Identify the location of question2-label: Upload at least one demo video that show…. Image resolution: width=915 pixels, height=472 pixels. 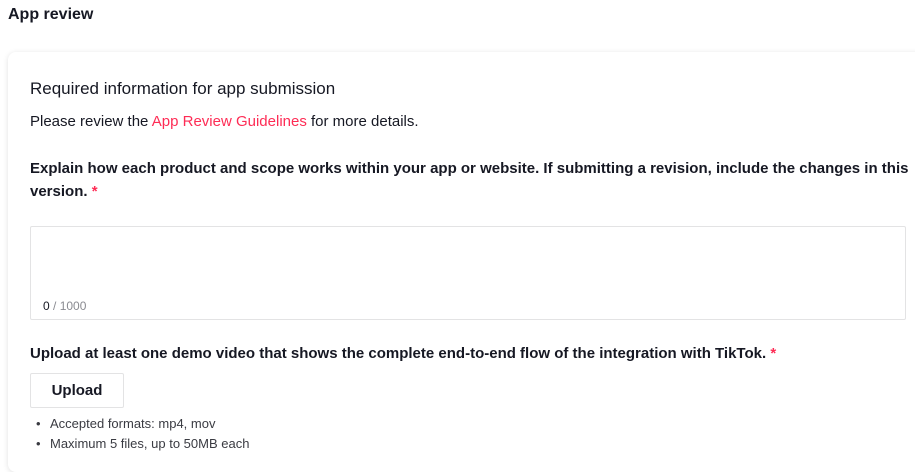
(398, 353).